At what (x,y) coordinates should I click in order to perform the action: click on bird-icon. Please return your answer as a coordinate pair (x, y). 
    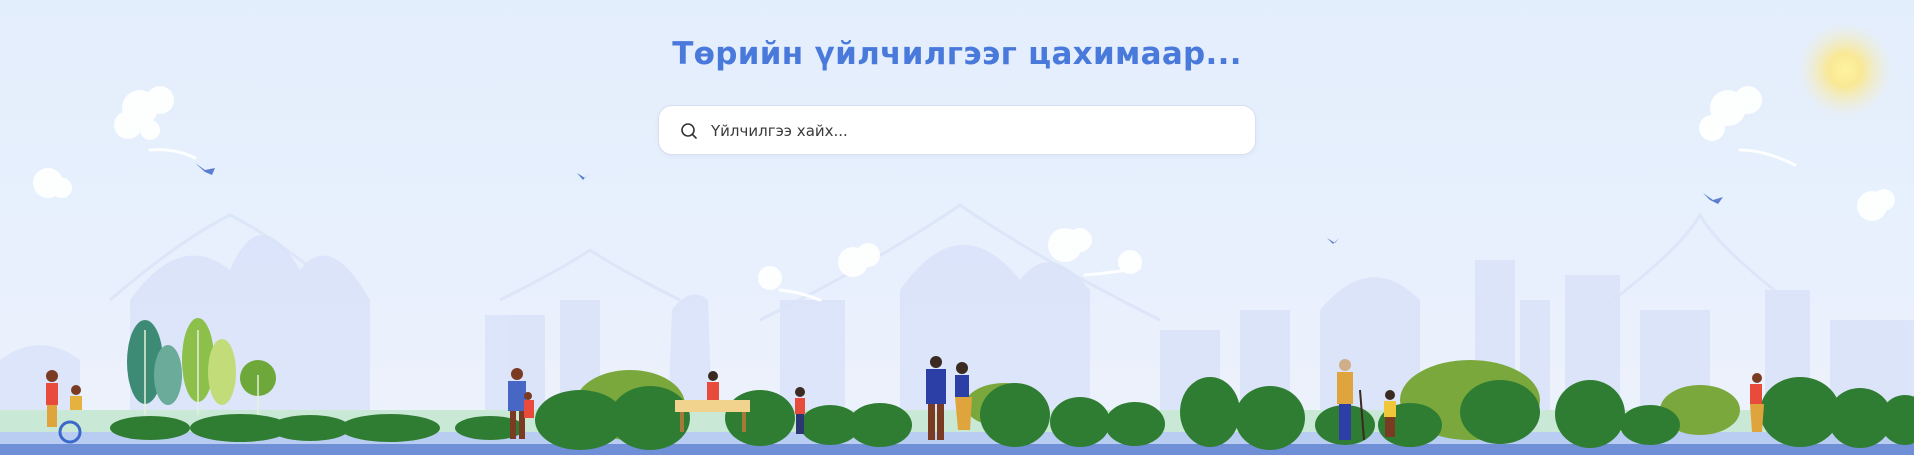
    Looking at the image, I should click on (959, 203).